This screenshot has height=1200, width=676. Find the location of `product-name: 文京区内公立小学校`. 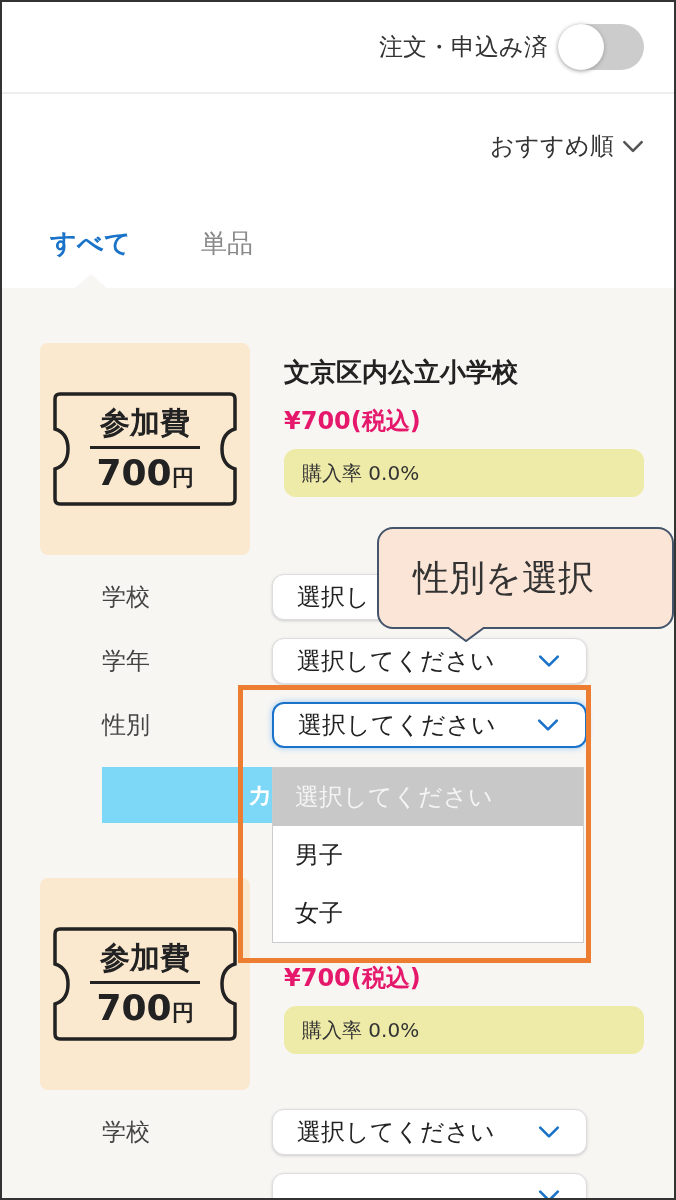

product-name: 文京区内公立小学校 is located at coordinates (401, 372).